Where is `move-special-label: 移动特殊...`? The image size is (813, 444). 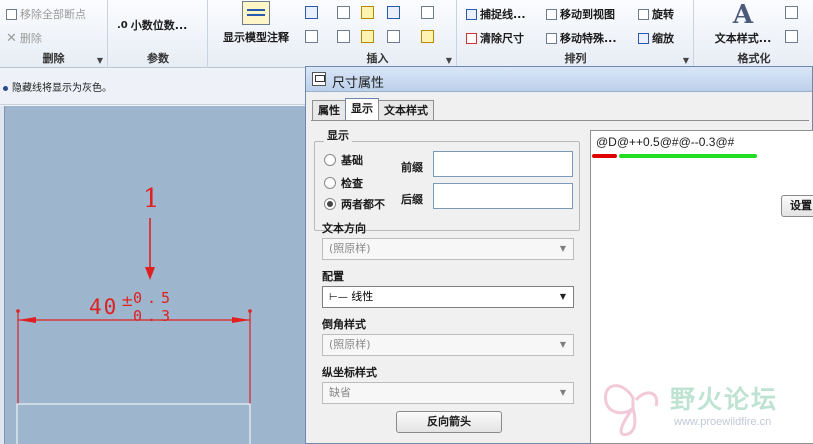
move-special-label: 移动特殊... is located at coordinates (588, 38).